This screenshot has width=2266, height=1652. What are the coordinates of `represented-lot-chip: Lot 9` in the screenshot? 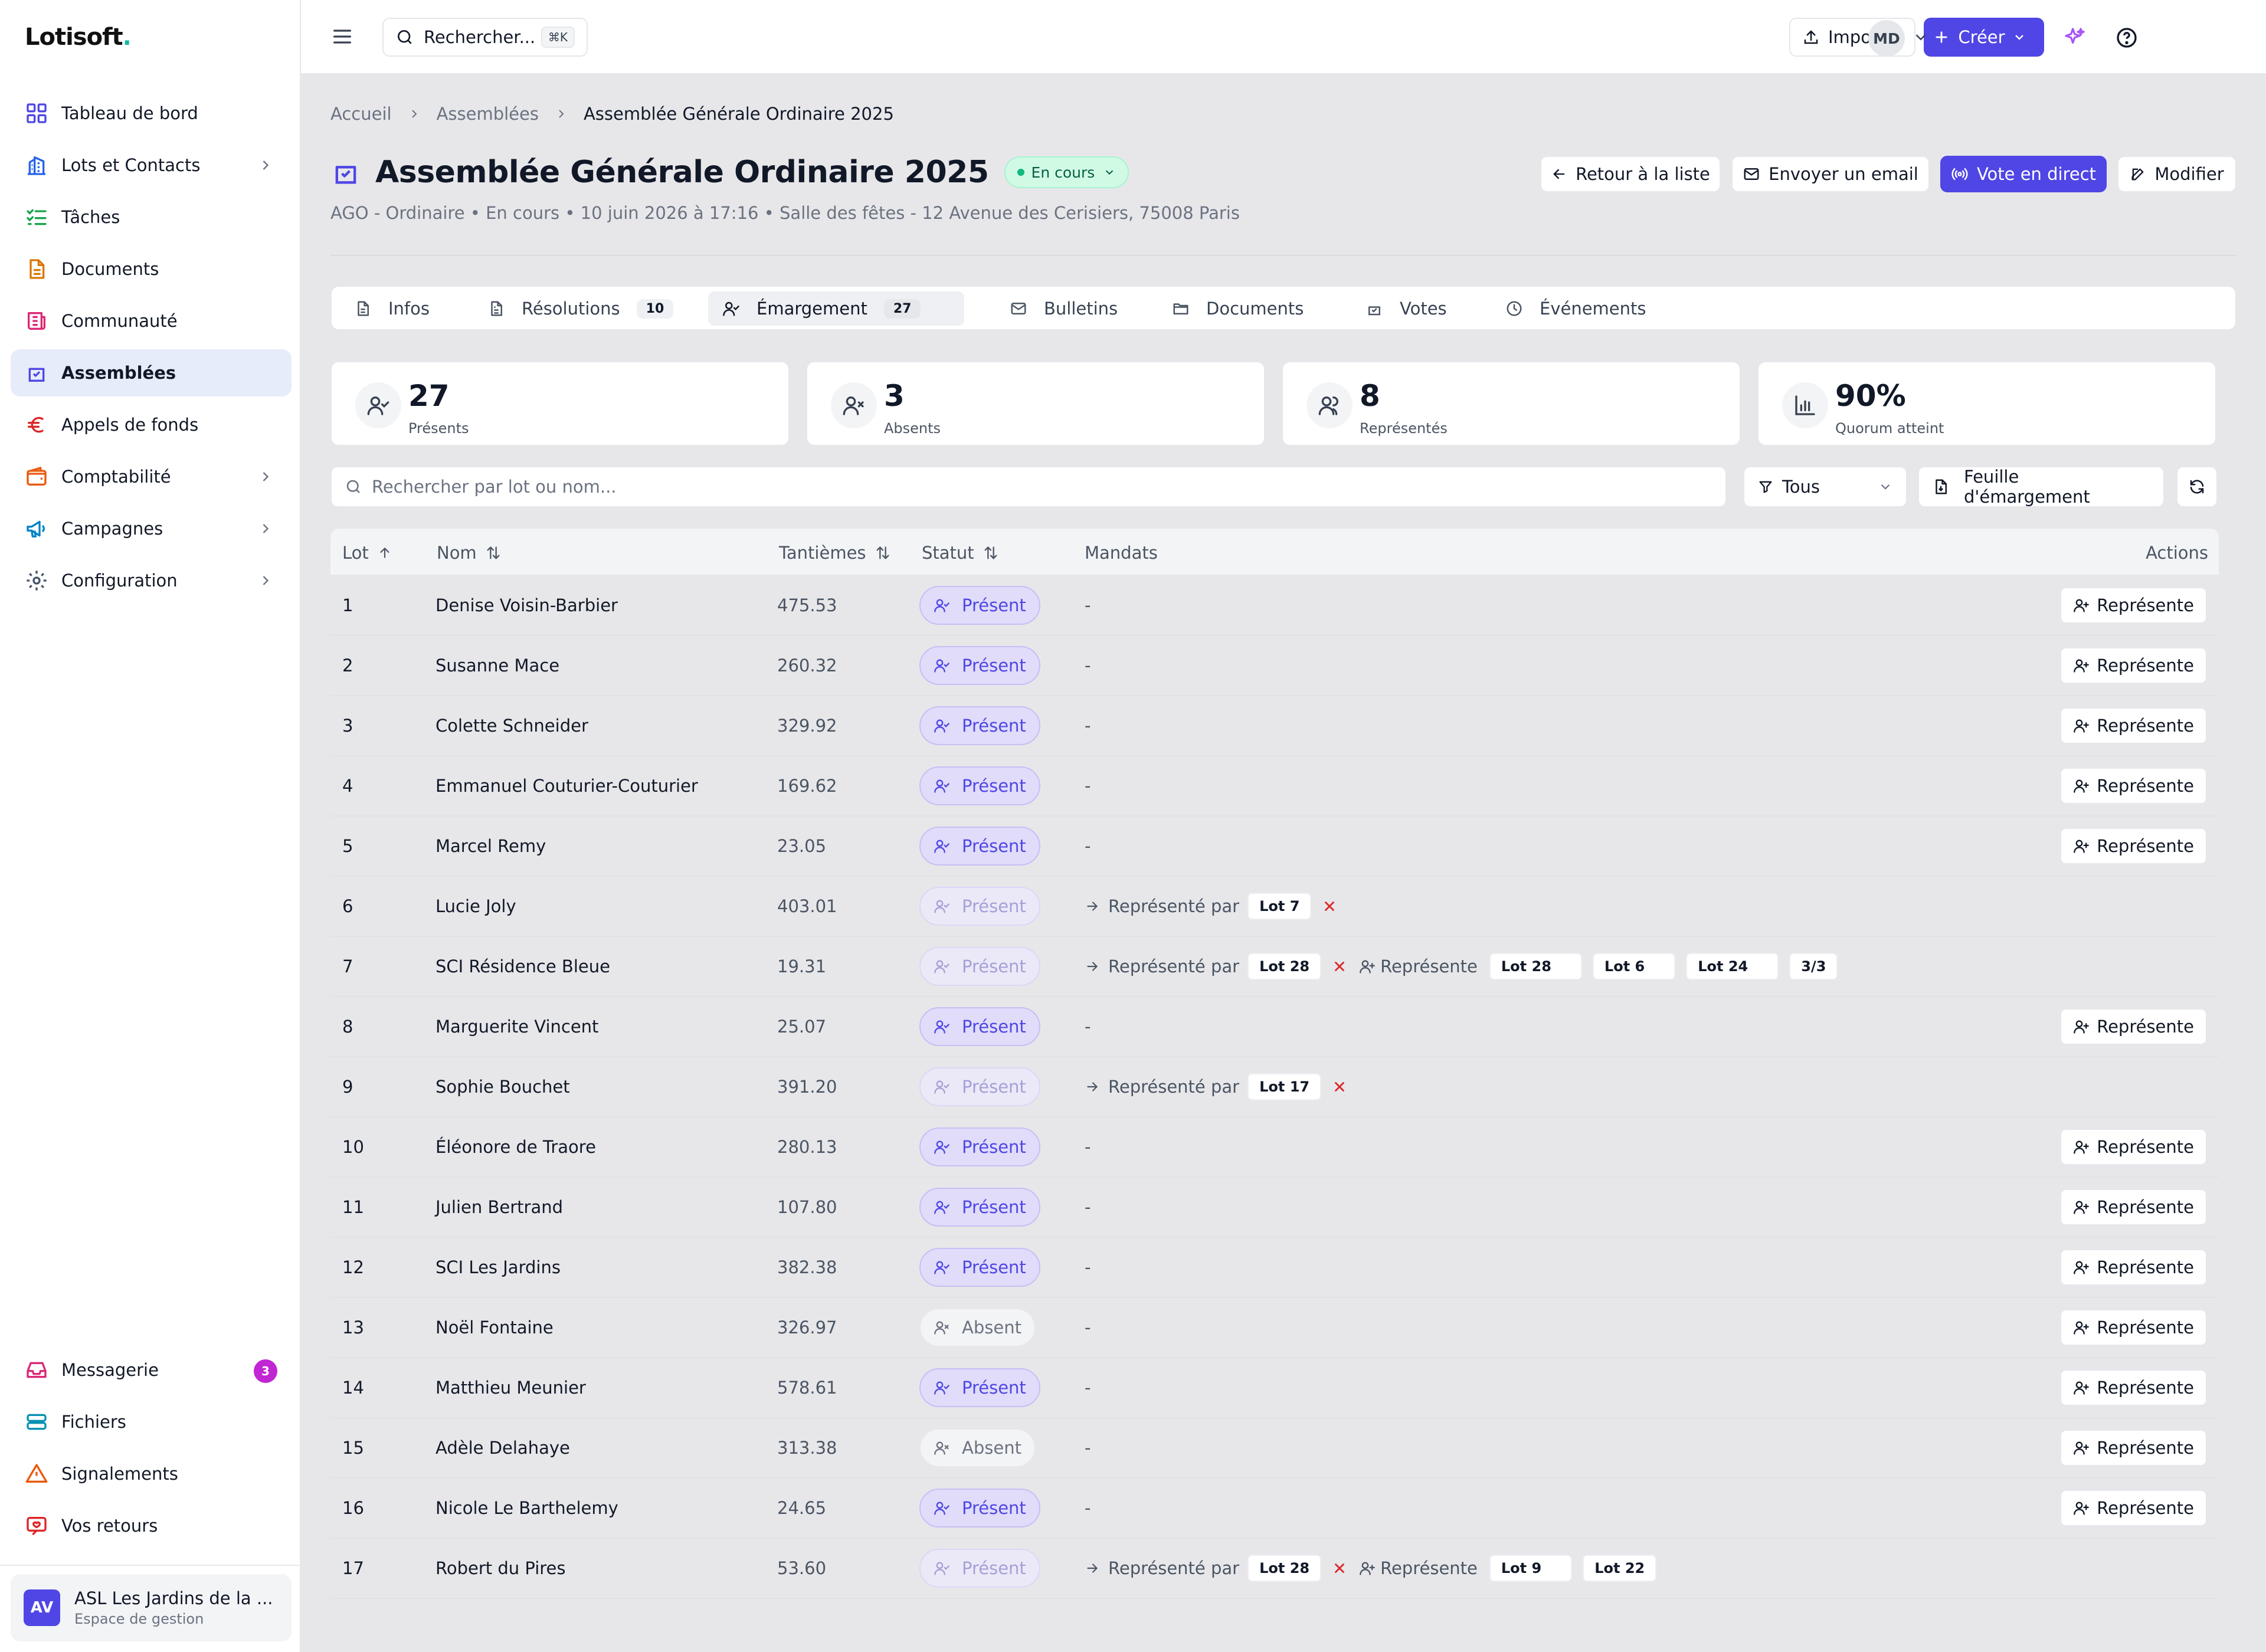 It's located at (1531, 1568).